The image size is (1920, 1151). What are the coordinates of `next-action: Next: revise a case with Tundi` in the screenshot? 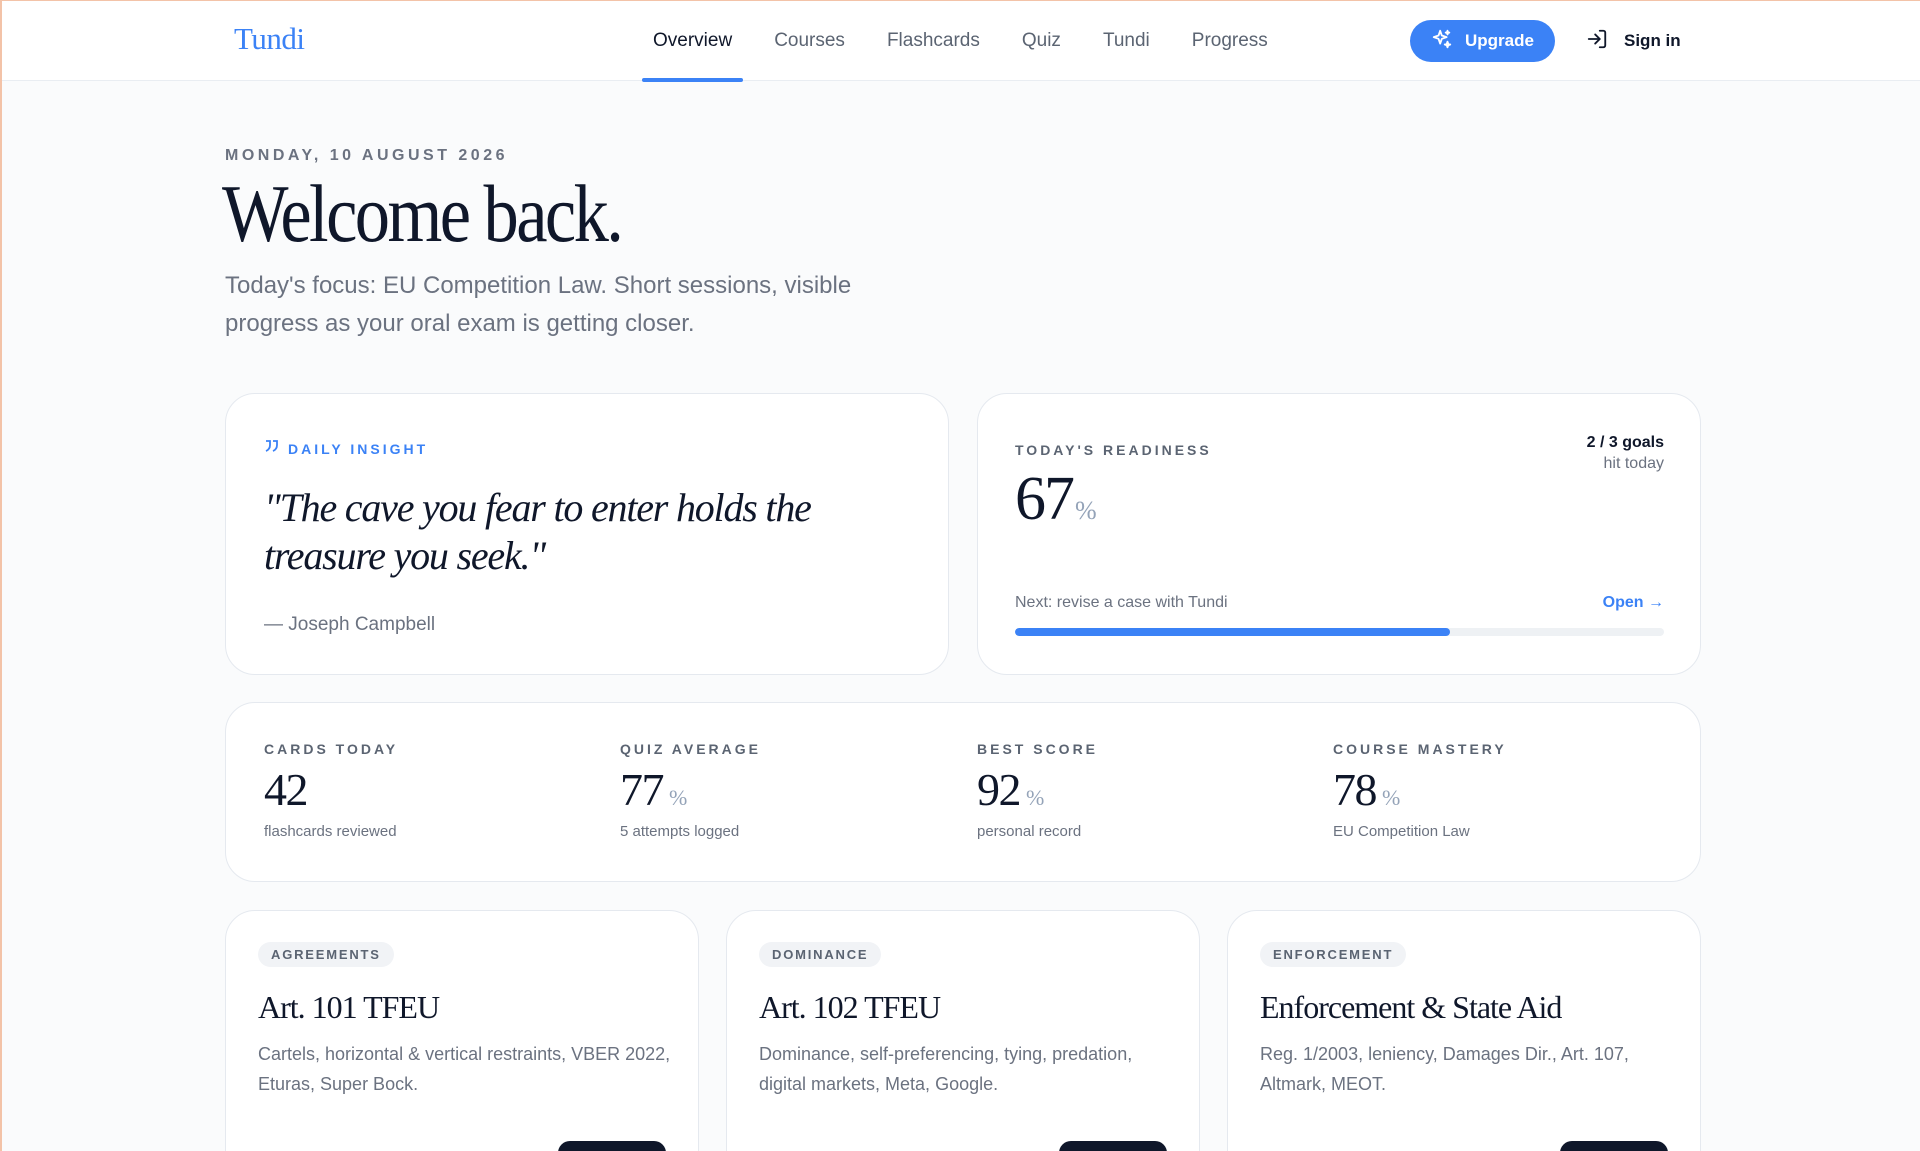 It's located at (1121, 602).